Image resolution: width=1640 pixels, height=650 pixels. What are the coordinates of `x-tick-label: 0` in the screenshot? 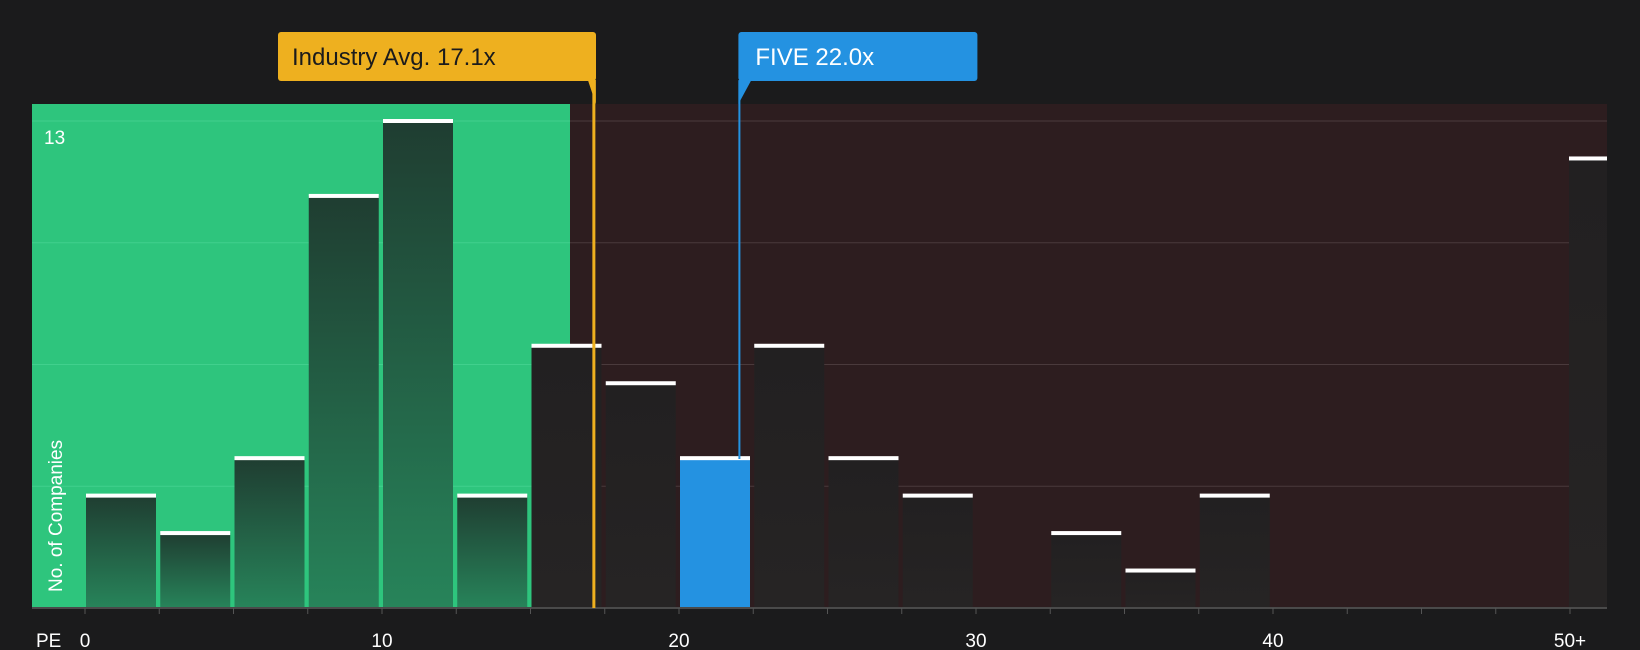 It's located at (85, 640).